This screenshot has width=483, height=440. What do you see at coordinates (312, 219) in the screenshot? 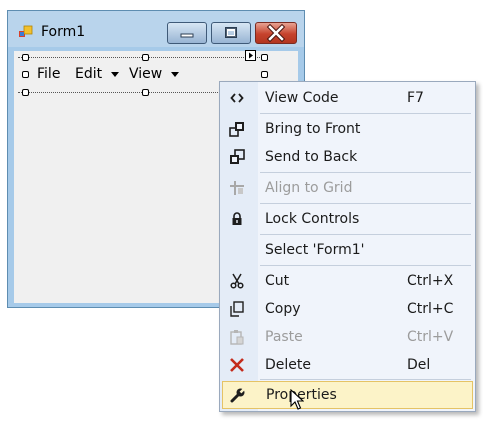
I see `menu-item-label: Lock Controls` at bounding box center [312, 219].